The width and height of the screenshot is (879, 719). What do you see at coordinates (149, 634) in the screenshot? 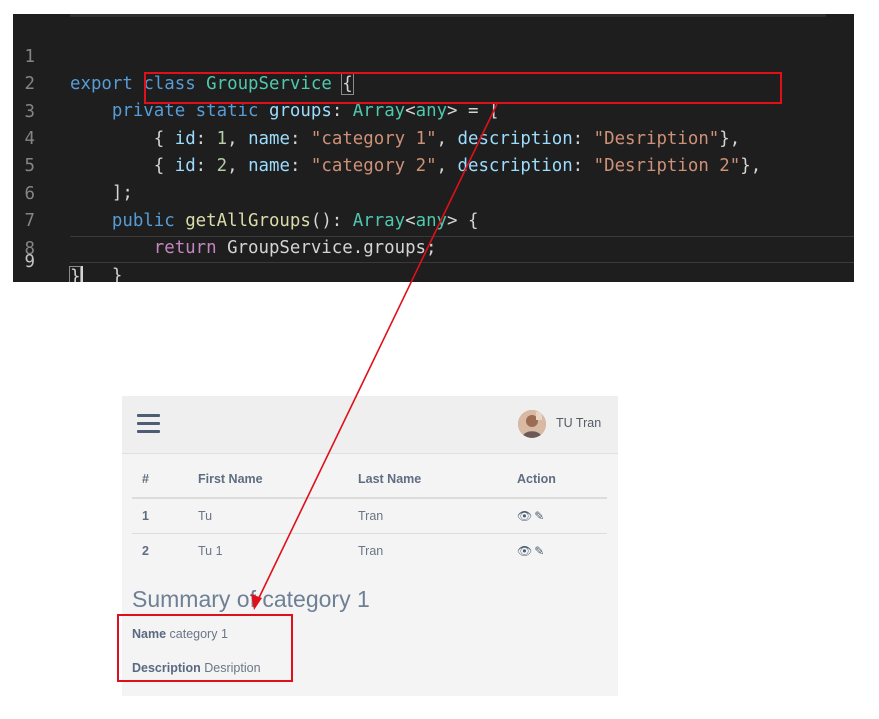
I see `summary-name-label: Name` at bounding box center [149, 634].